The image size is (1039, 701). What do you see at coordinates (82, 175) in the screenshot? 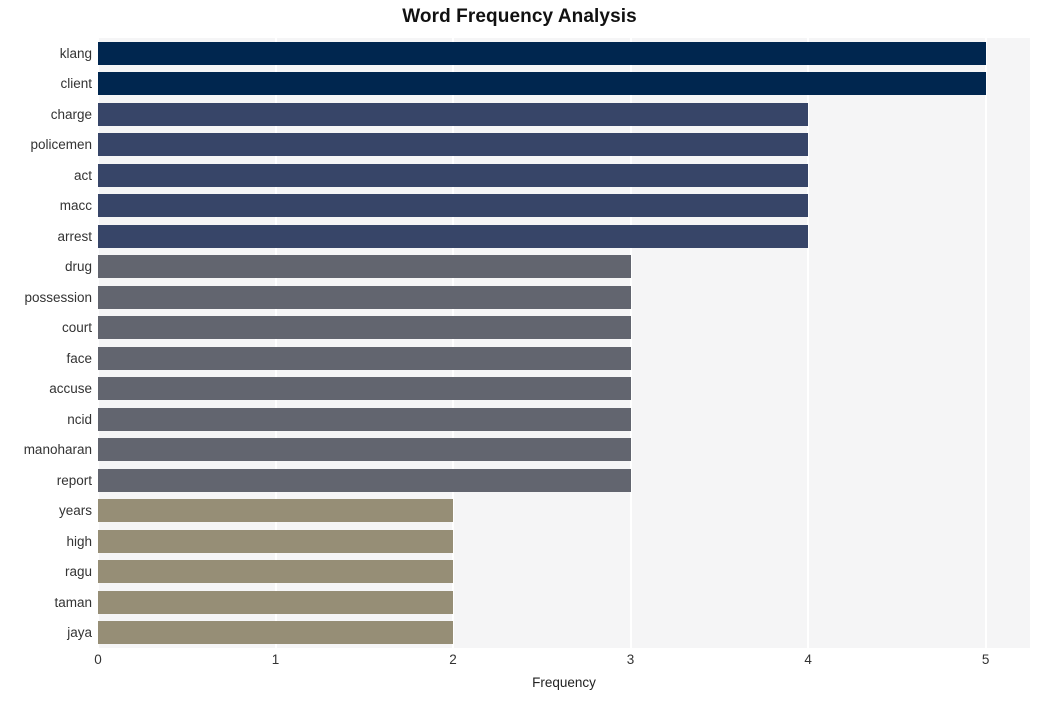
I see `y-axis-tick-label: act` at bounding box center [82, 175].